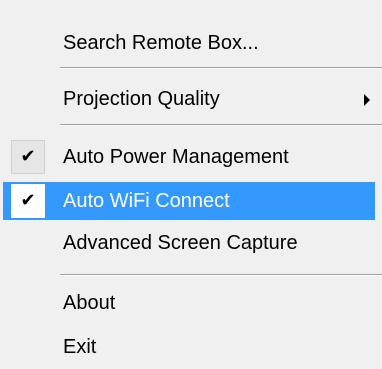 The image size is (382, 369). Describe the element at coordinates (180, 243) in the screenshot. I see `menu-item-label: Advanced Screen Capture` at that location.